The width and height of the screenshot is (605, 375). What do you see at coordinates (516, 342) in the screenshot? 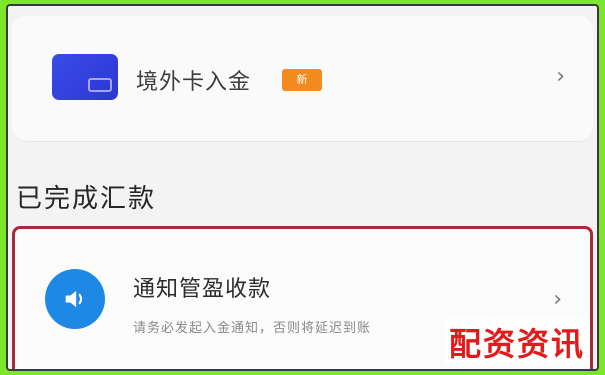
I see `watermark-text: 配资资讯` at bounding box center [516, 342].